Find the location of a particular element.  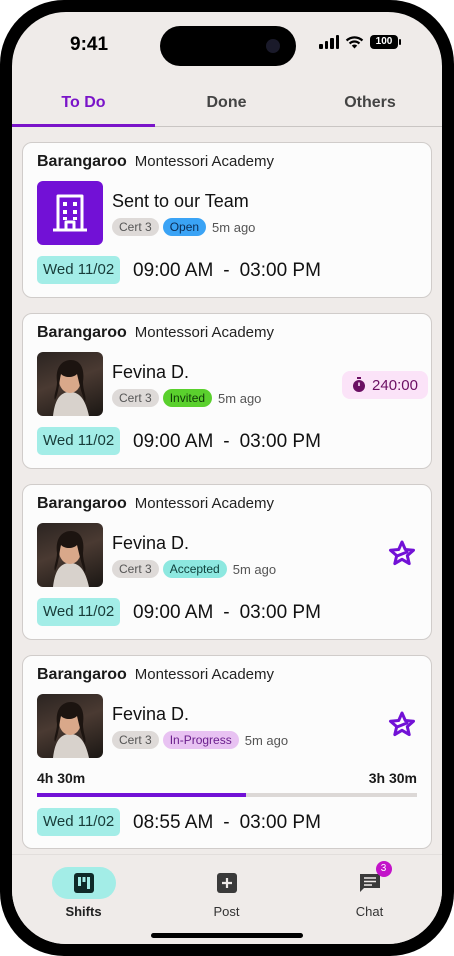

remaining-time: 3h 30m is located at coordinates (392, 778).